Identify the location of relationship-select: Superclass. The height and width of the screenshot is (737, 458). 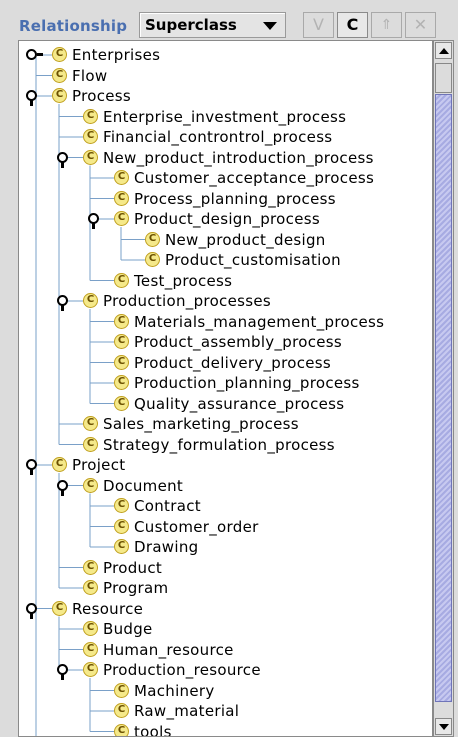
(212, 25).